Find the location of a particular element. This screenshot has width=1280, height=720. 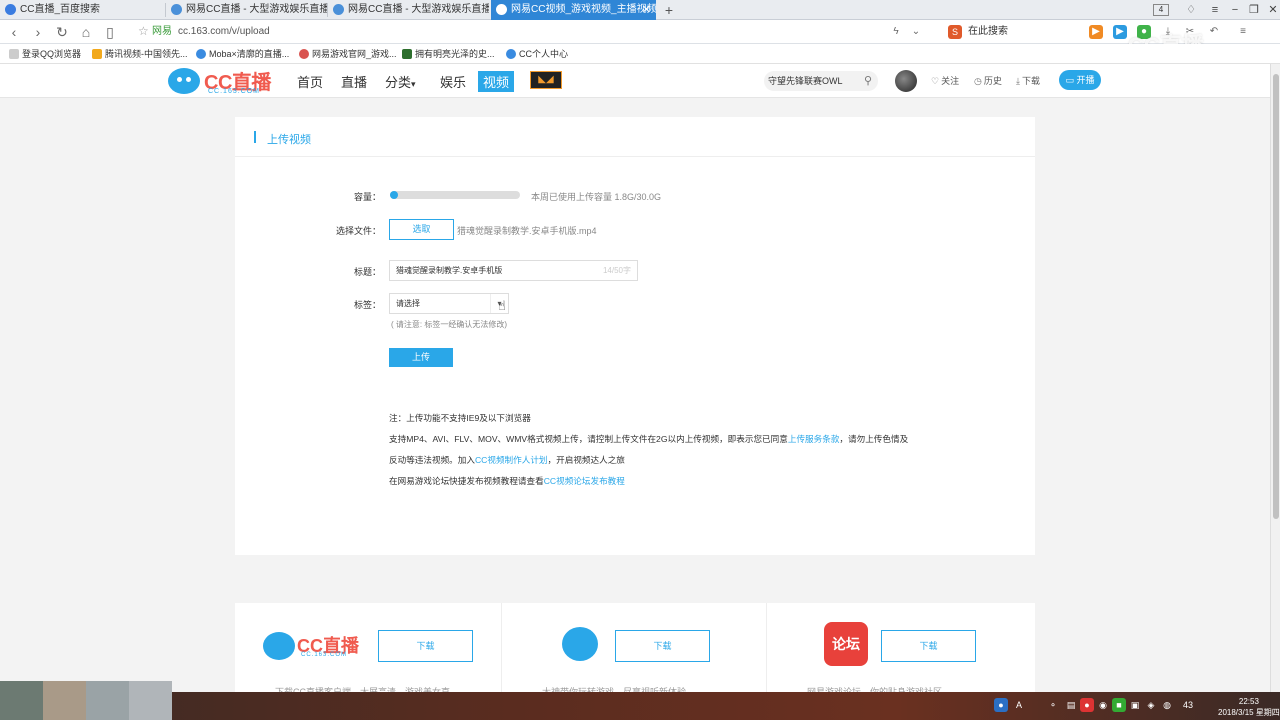

avatar is located at coordinates (906, 81).